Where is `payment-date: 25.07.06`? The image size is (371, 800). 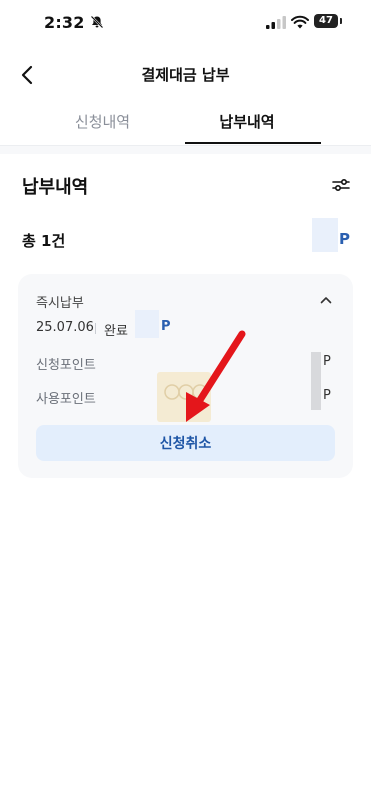 payment-date: 25.07.06 is located at coordinates (65, 327).